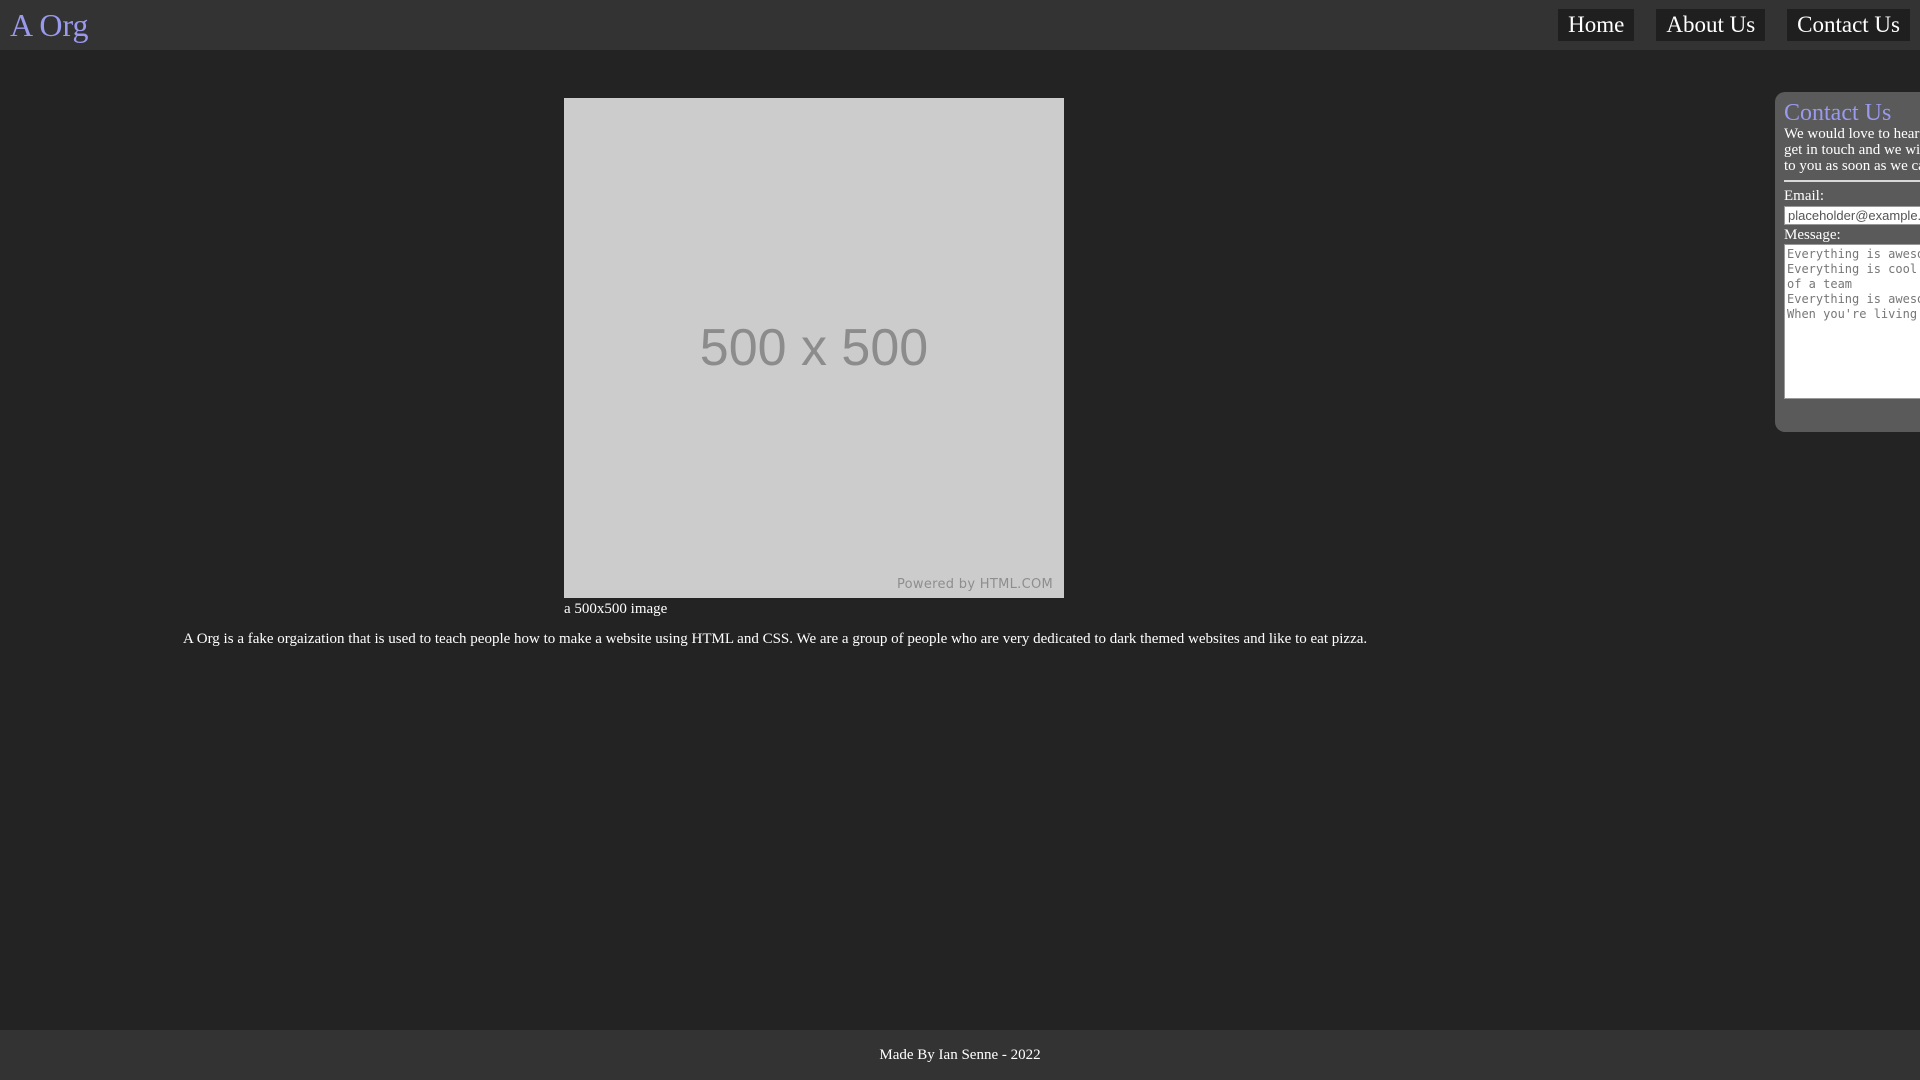 This screenshot has width=1920, height=1080. Describe the element at coordinates (1804, 196) in the screenshot. I see `email-label: Email:` at that location.